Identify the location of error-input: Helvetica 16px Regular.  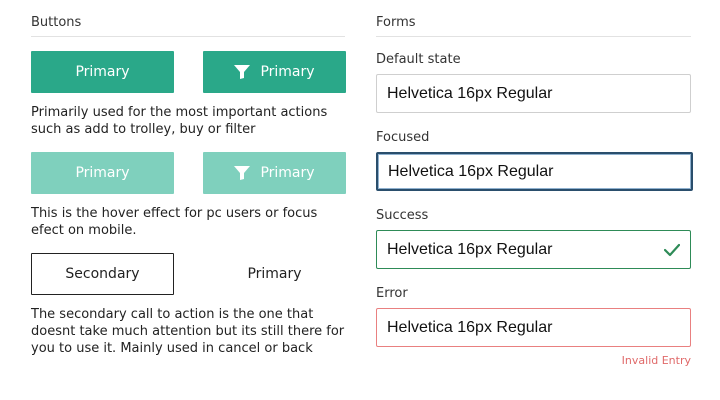
(533, 327).